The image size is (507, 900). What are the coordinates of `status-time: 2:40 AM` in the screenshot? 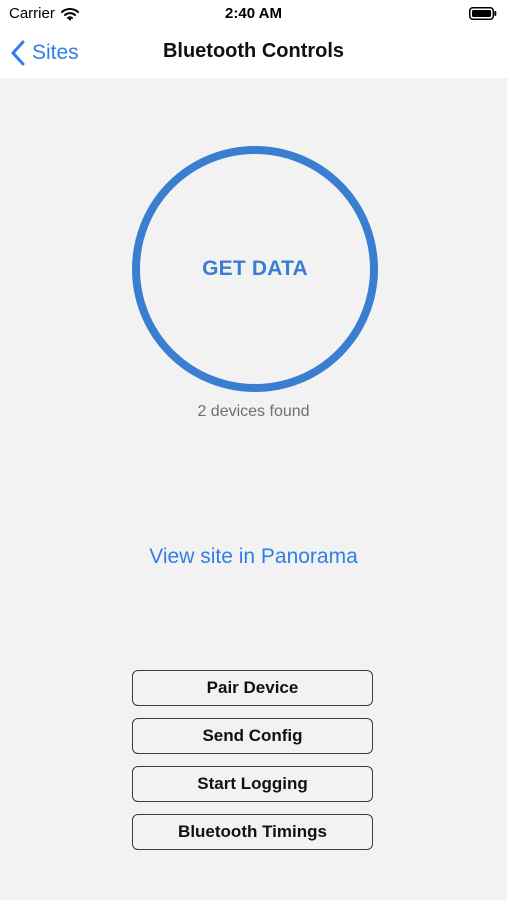 It's located at (253, 13).